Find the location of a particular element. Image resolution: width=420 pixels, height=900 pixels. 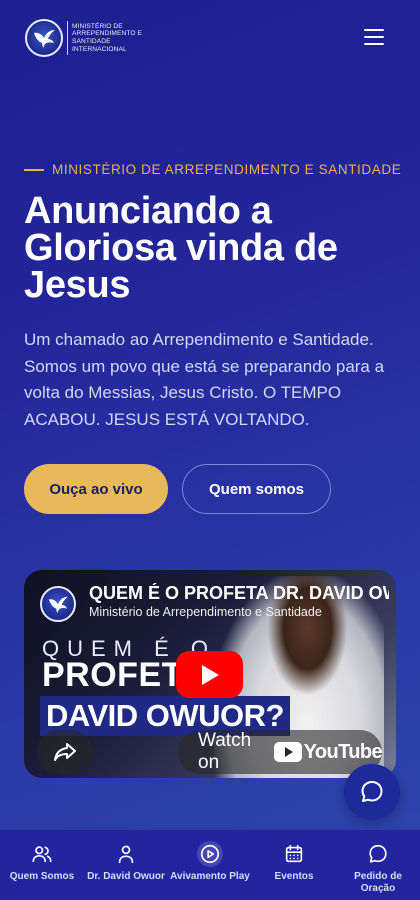

nav-item-dr-david-owuor: Dr. David Owuor is located at coordinates (126, 865).